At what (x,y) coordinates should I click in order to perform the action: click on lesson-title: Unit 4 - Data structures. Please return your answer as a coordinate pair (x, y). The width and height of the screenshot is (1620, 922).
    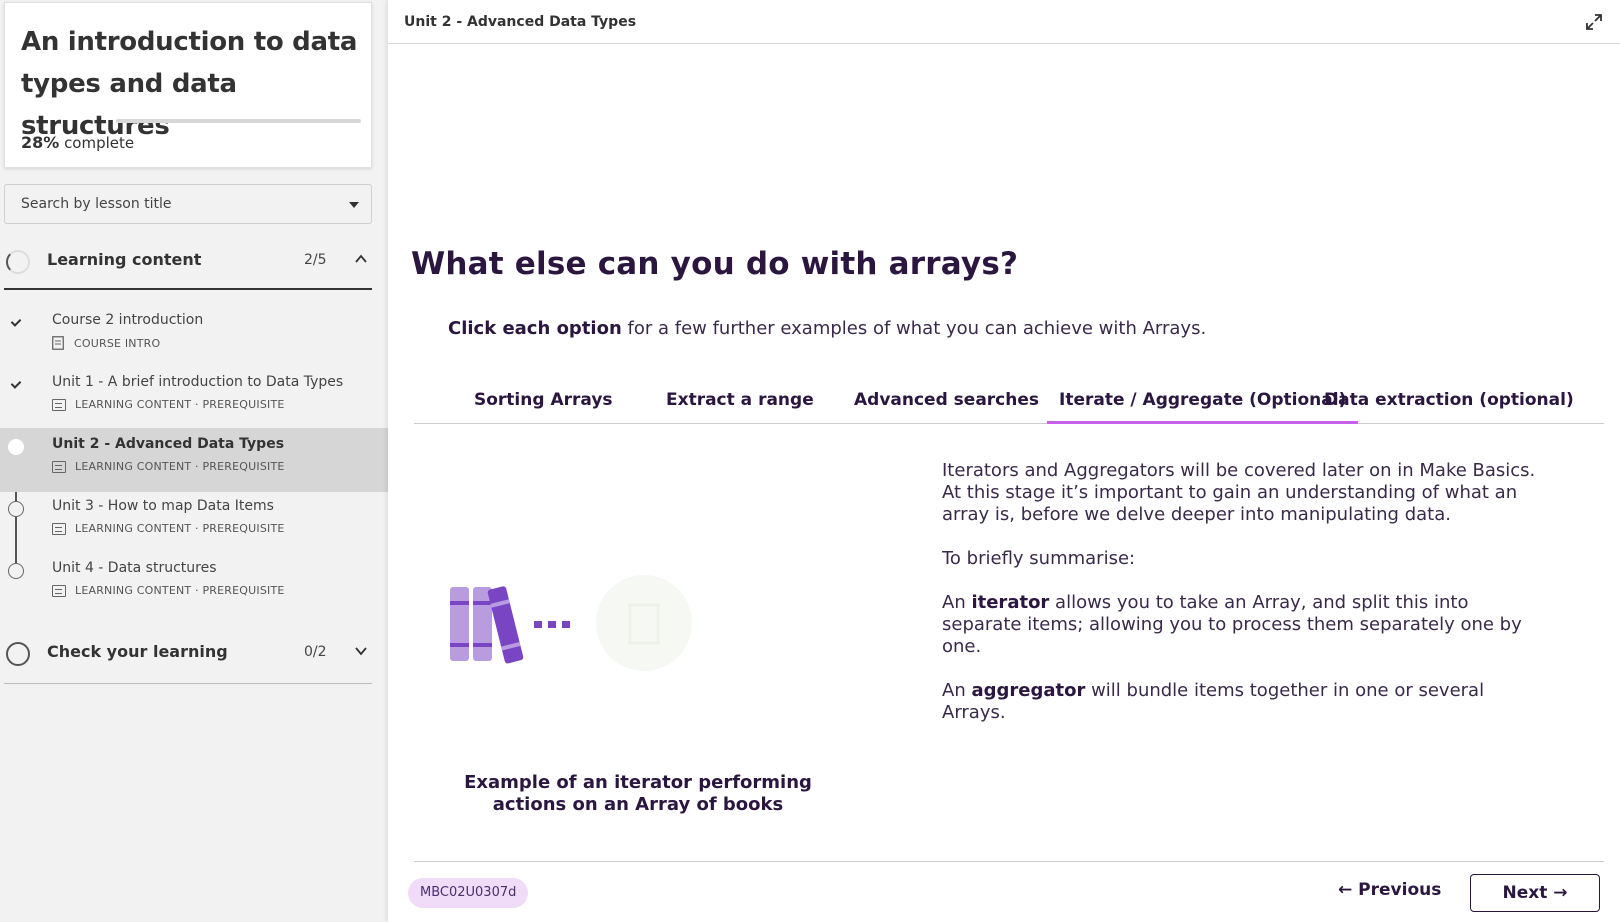
    Looking at the image, I should click on (134, 568).